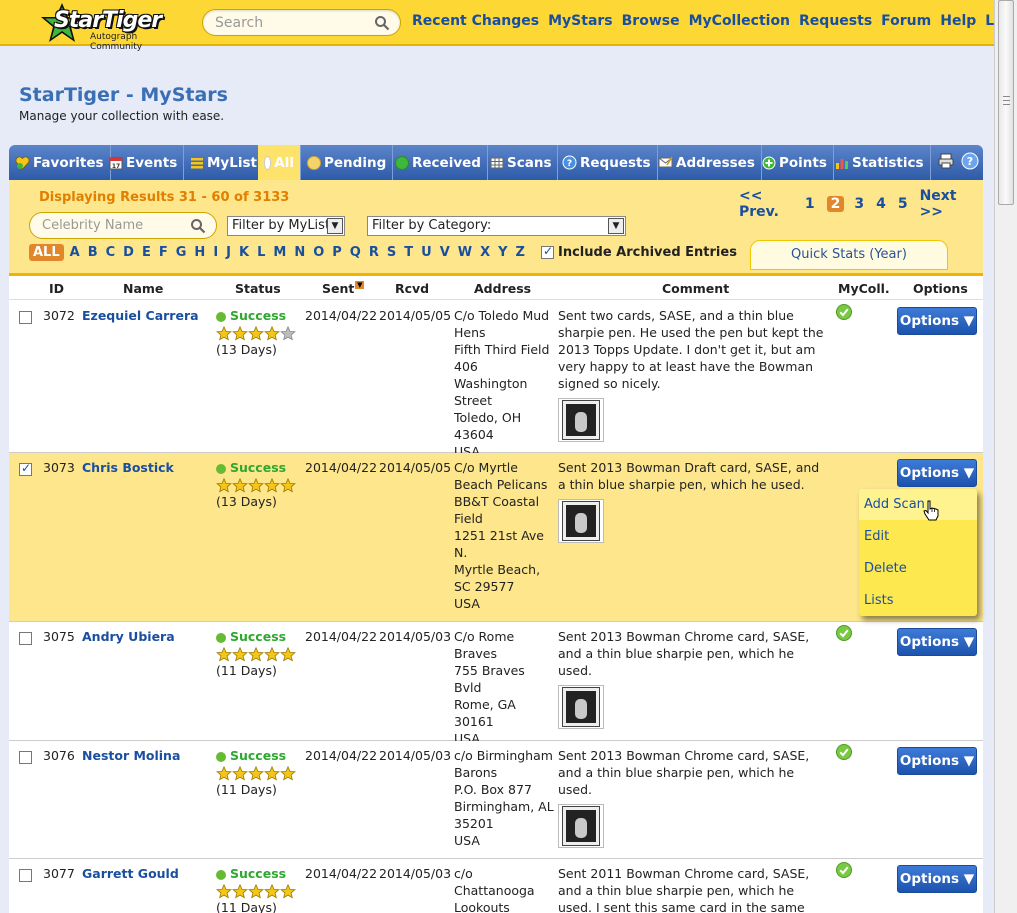 The width and height of the screenshot is (1017, 913). What do you see at coordinates (318, 252) in the screenshot?
I see `alpha-filter-o: O` at bounding box center [318, 252].